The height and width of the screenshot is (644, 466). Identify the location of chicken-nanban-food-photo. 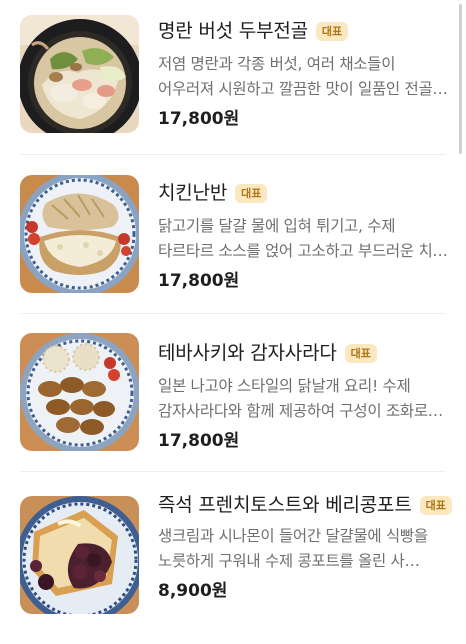
(79, 234).